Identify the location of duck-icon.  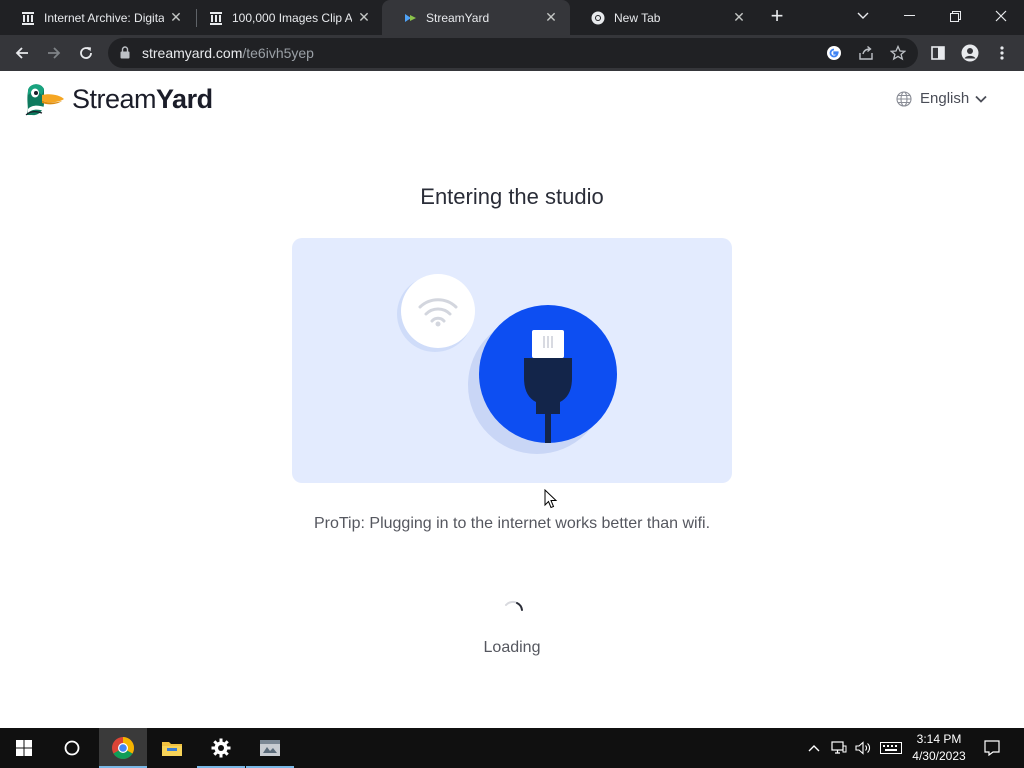
(44, 100).